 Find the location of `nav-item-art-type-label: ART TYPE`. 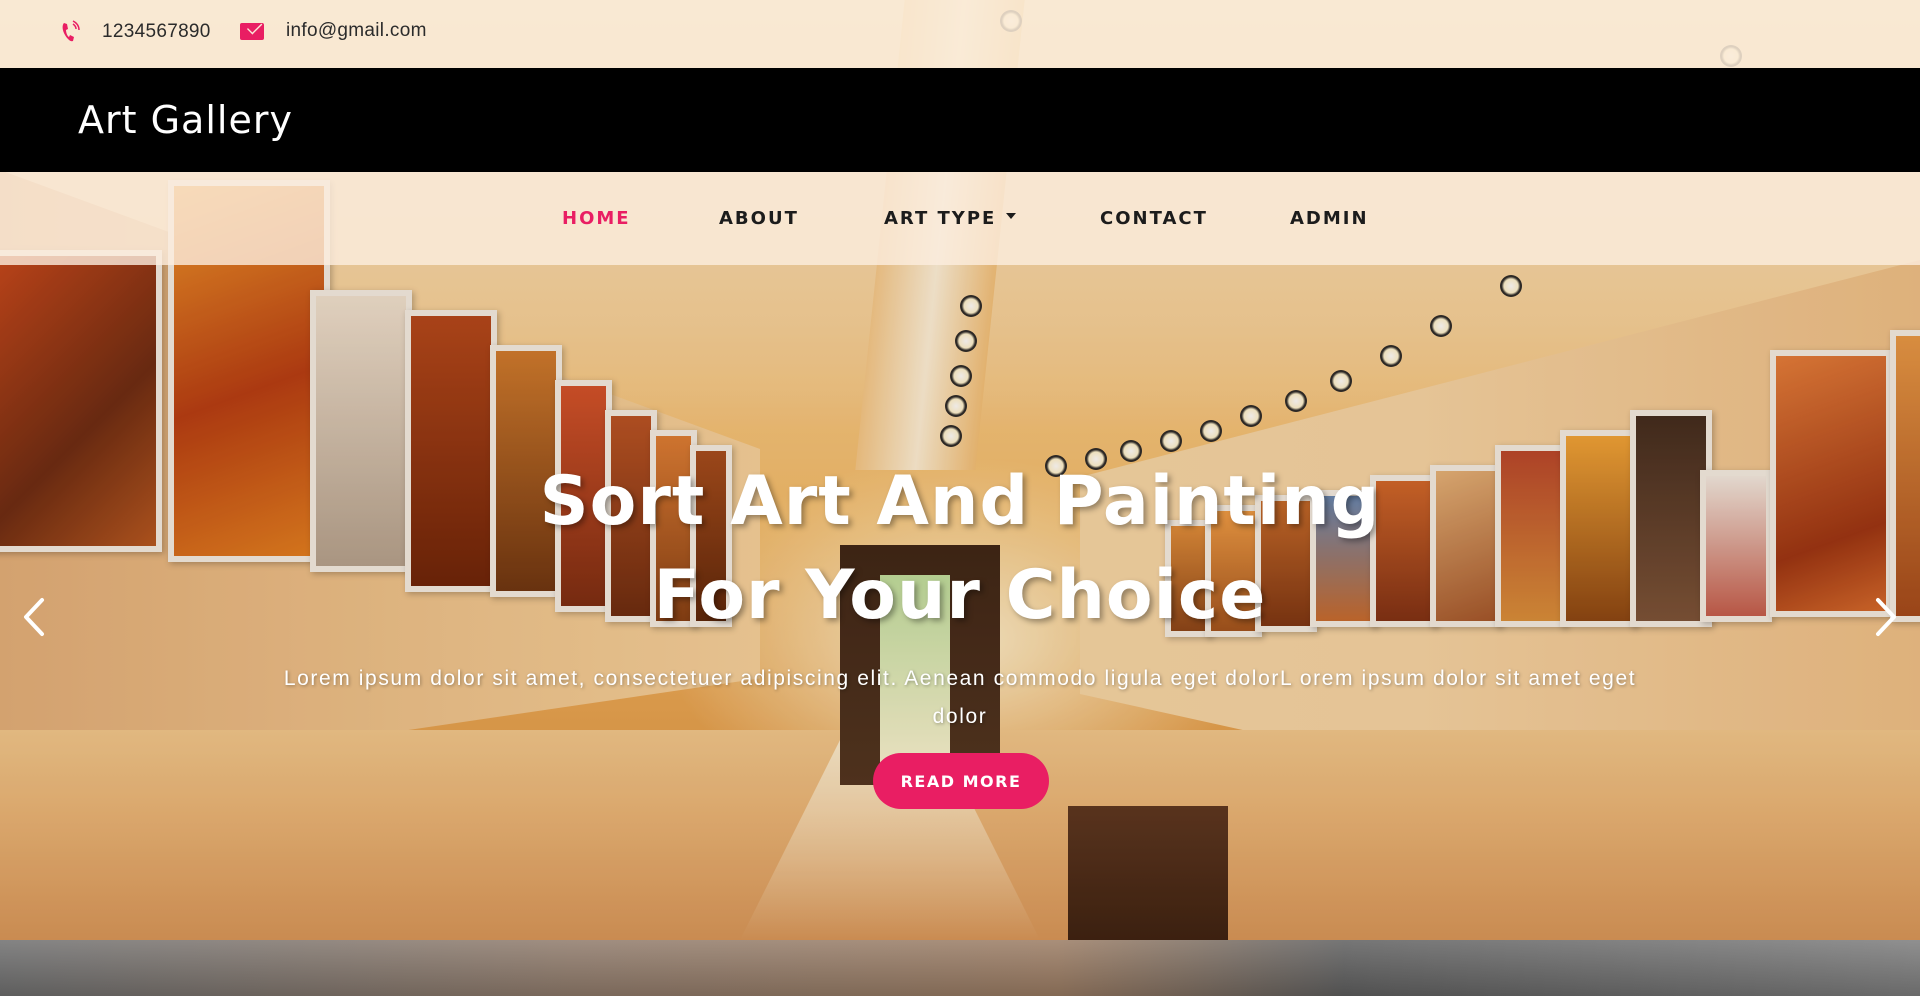

nav-item-art-type-label: ART TYPE is located at coordinates (940, 218).